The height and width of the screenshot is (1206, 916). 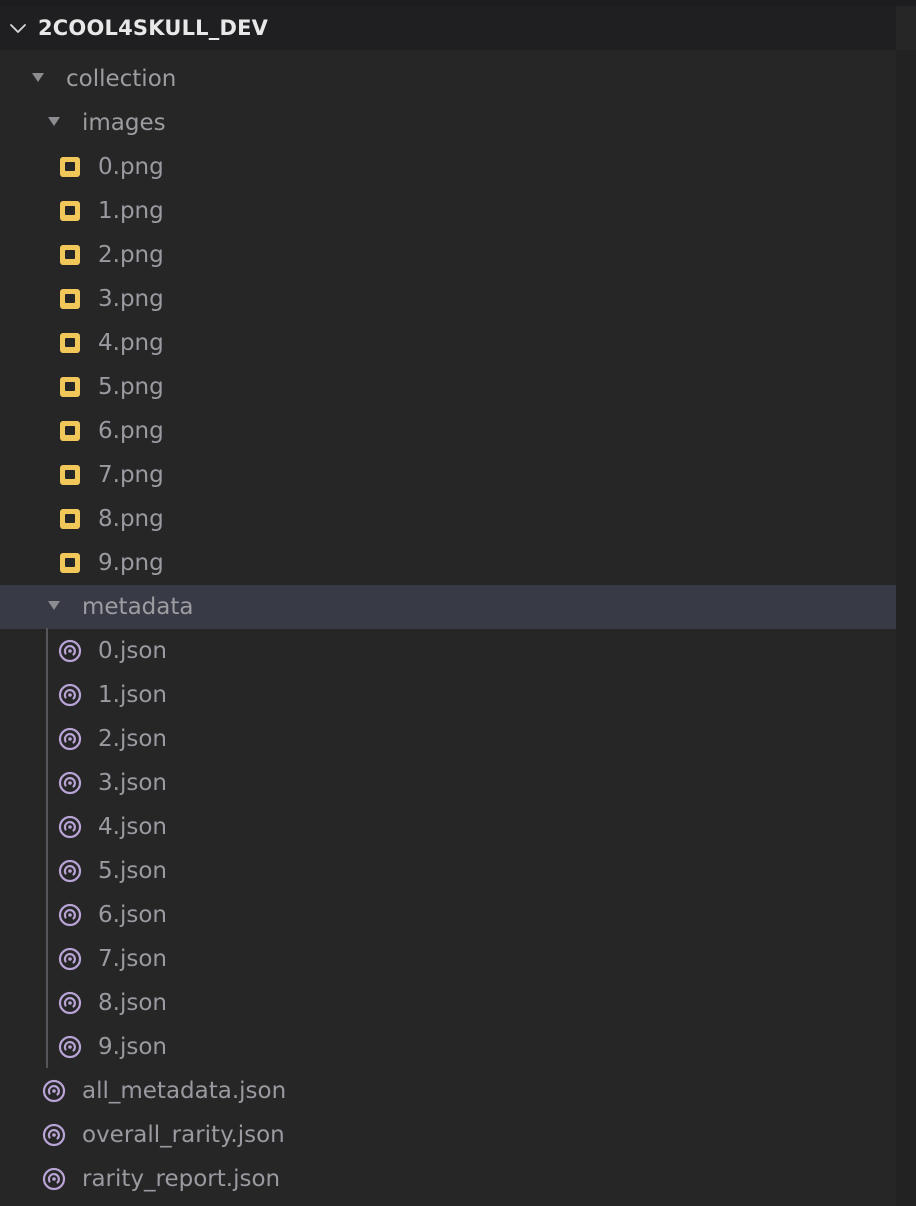 What do you see at coordinates (448, 1091) in the screenshot?
I see `file-item: all_metadata.json` at bounding box center [448, 1091].